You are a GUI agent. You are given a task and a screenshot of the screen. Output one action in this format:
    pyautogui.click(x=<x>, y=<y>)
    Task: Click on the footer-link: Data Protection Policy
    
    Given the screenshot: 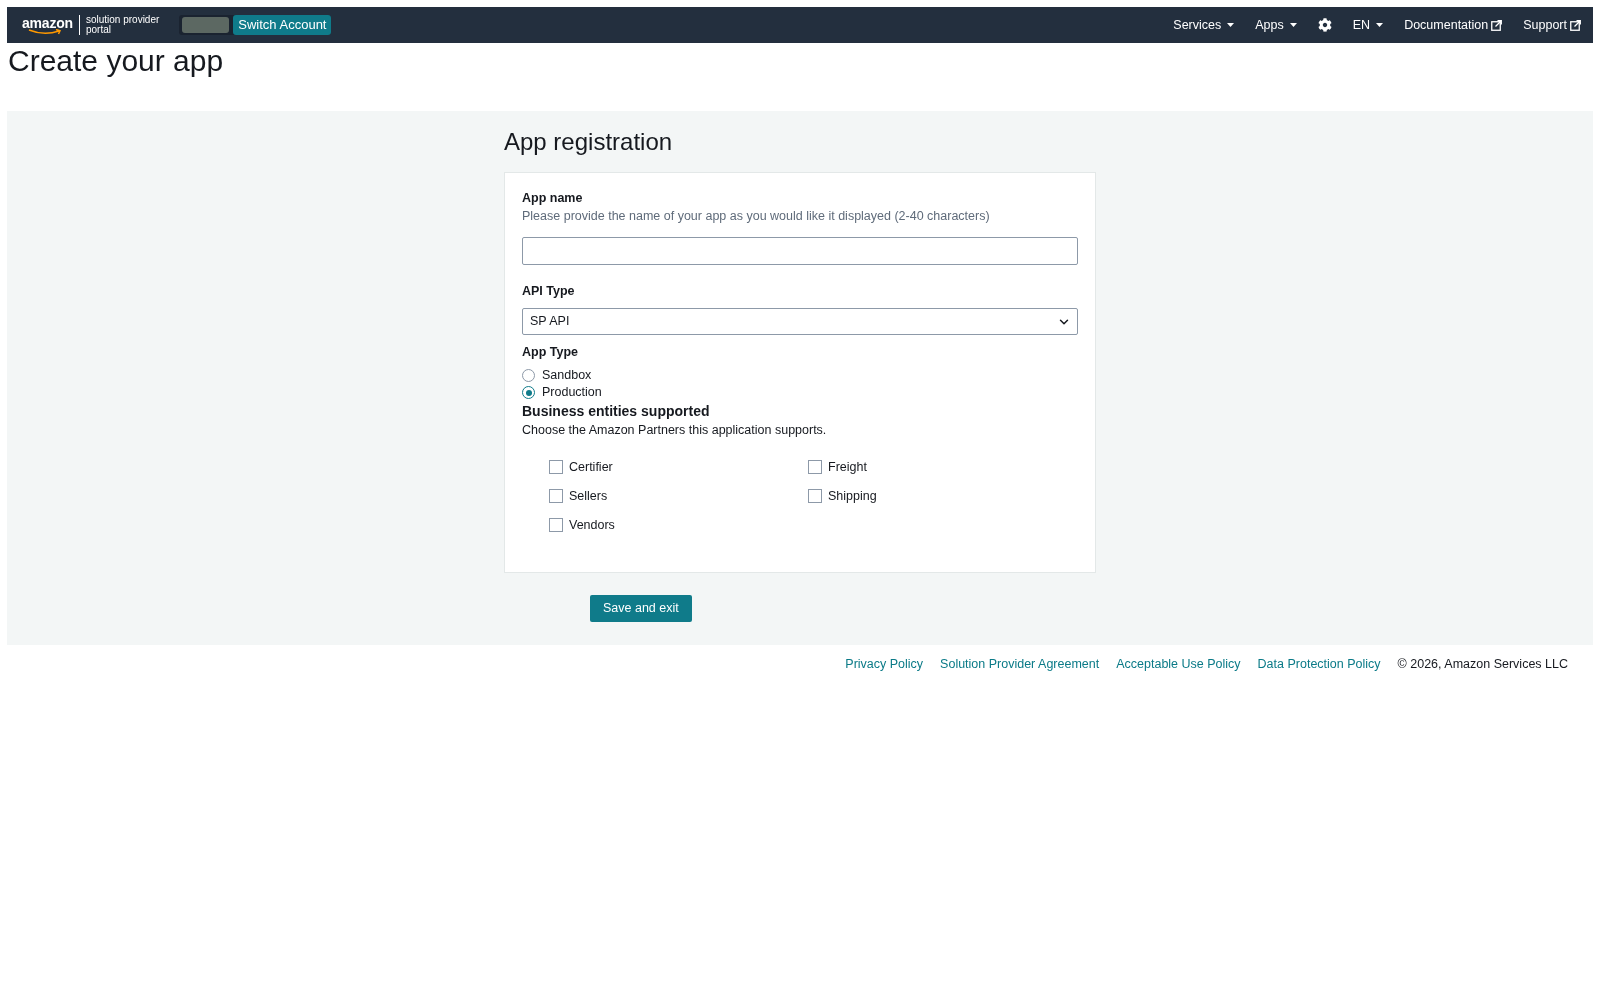 What is the action you would take?
    pyautogui.click(x=1319, y=664)
    